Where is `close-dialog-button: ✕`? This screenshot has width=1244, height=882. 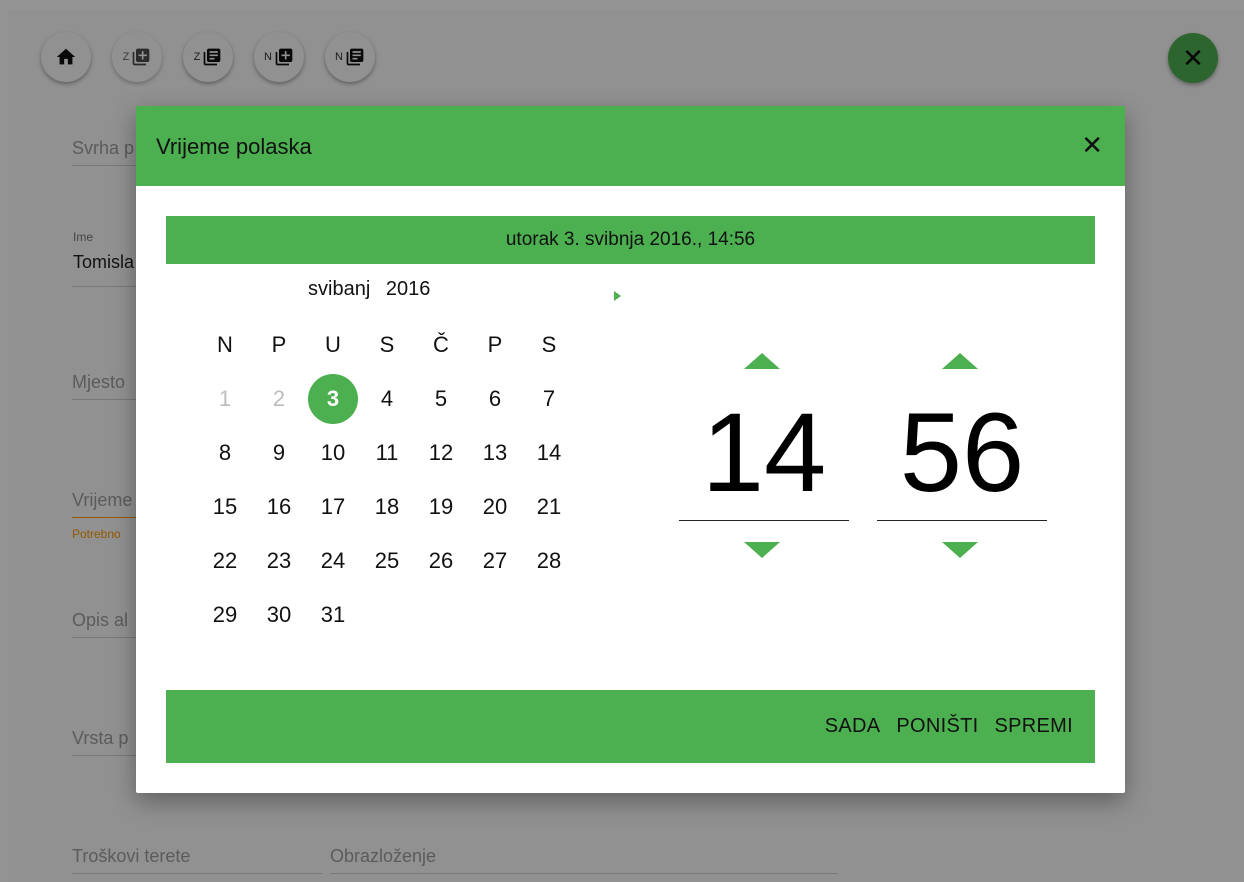 close-dialog-button: ✕ is located at coordinates (1092, 145).